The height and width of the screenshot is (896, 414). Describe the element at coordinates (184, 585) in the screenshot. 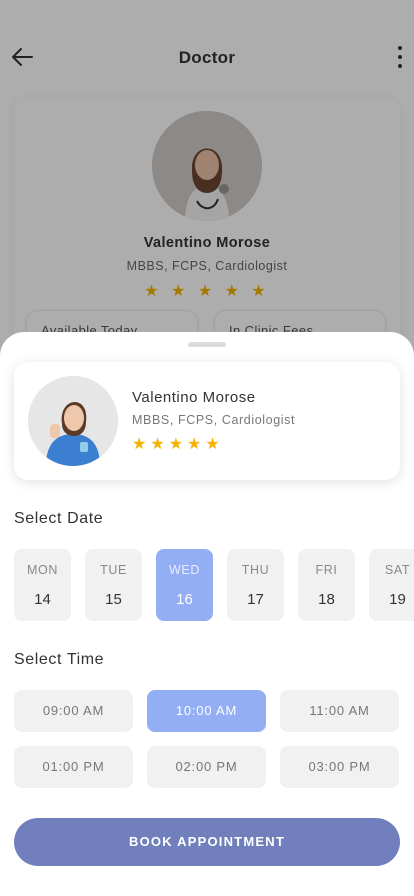

I see `date-item-wed: WED 16` at that location.